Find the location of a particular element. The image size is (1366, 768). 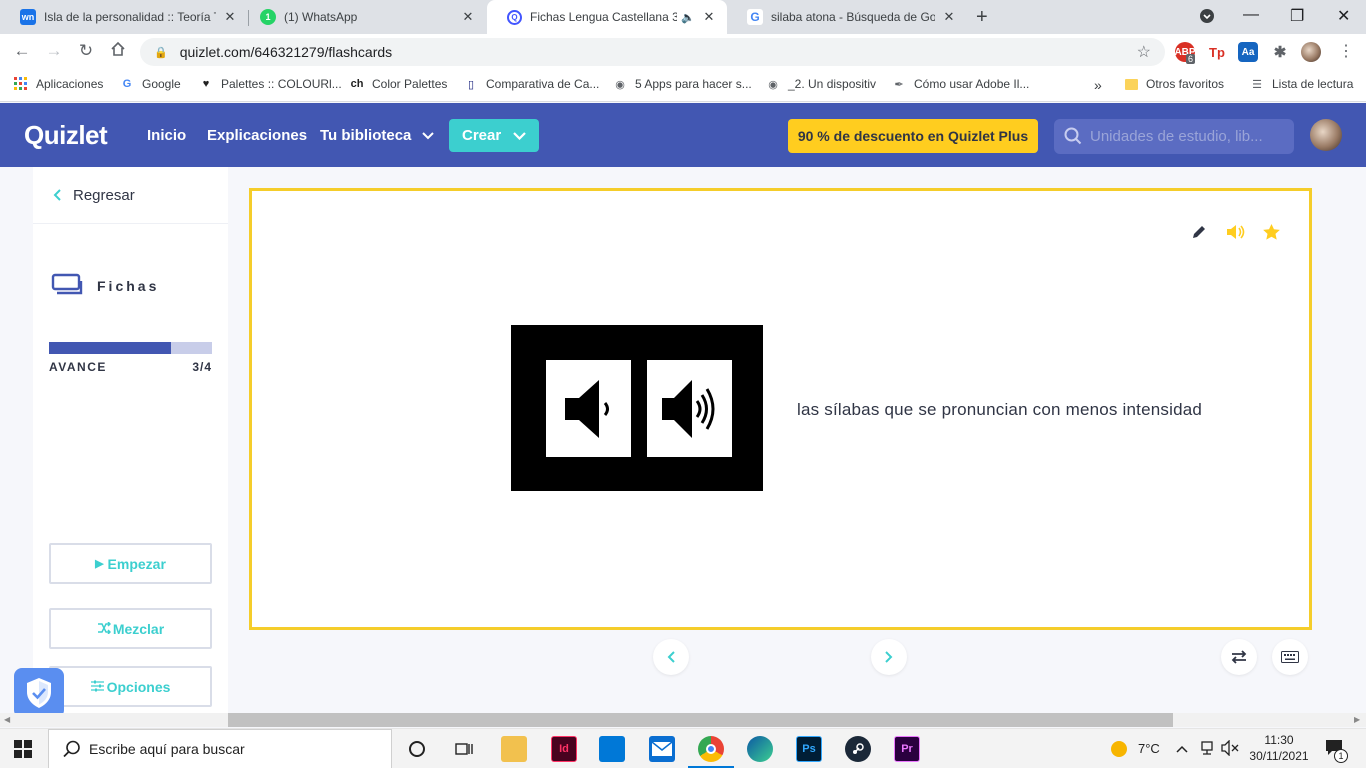

bookmark-color-palettes: ch Color Palettes is located at coordinates (399, 84).